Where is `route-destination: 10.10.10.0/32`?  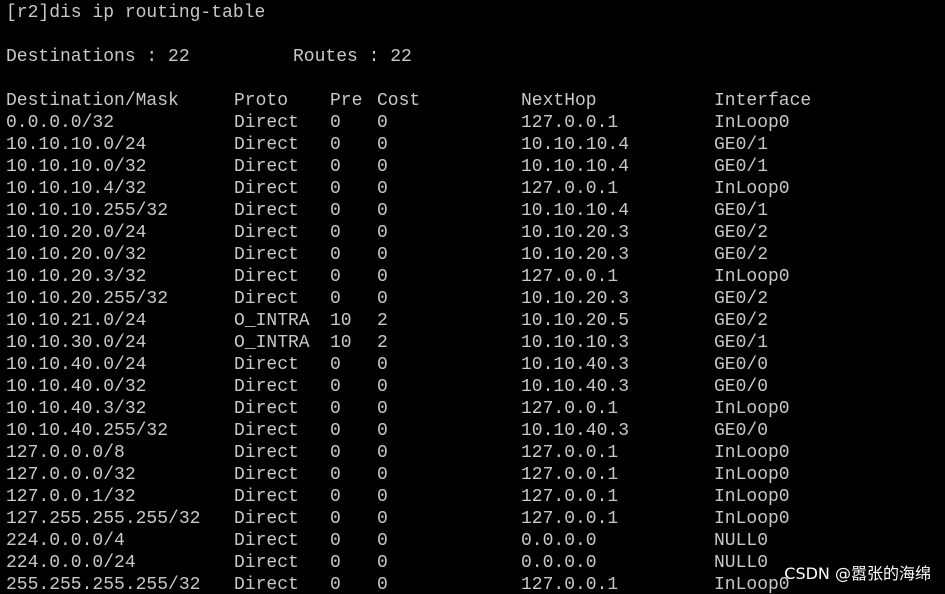
route-destination: 10.10.10.0/32 is located at coordinates (76, 167).